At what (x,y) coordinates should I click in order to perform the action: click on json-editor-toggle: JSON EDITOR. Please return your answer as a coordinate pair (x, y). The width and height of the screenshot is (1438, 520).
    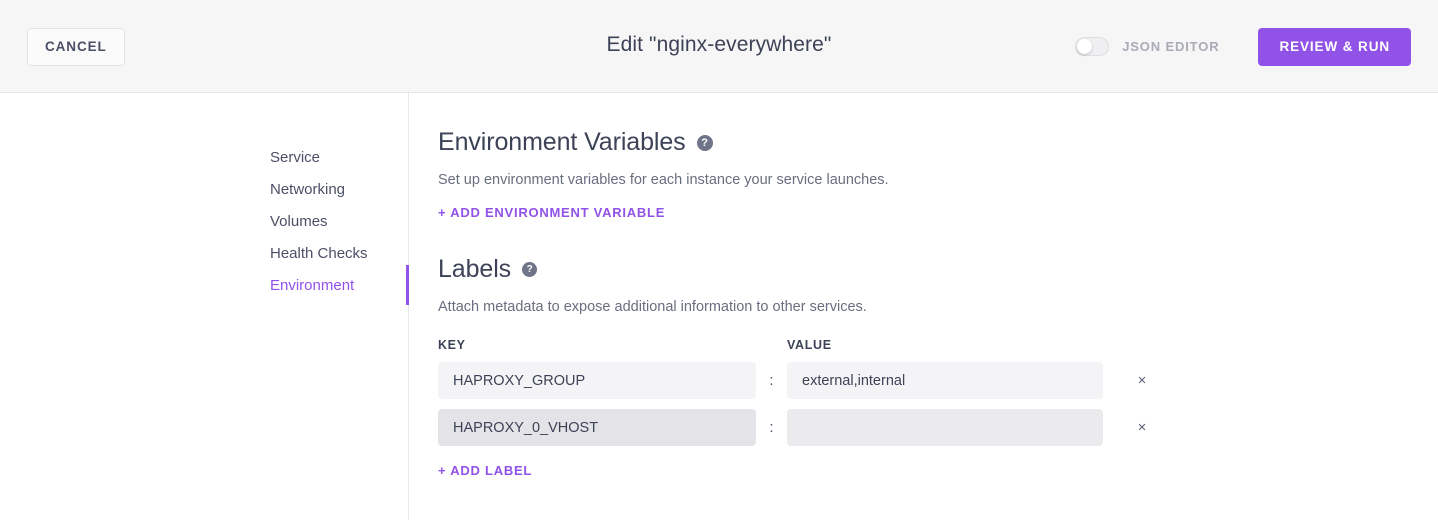
    Looking at the image, I should click on (1147, 46).